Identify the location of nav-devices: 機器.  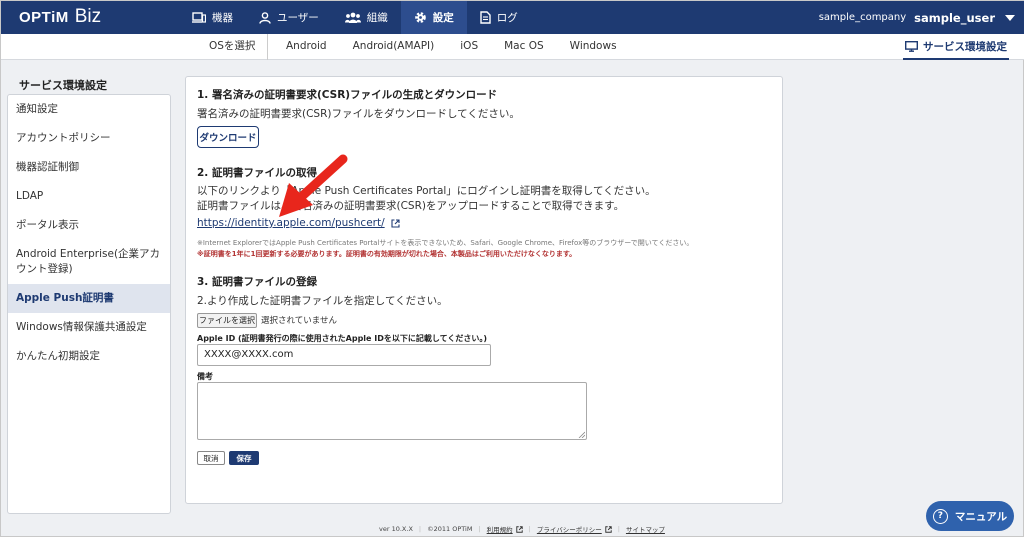
(212, 17).